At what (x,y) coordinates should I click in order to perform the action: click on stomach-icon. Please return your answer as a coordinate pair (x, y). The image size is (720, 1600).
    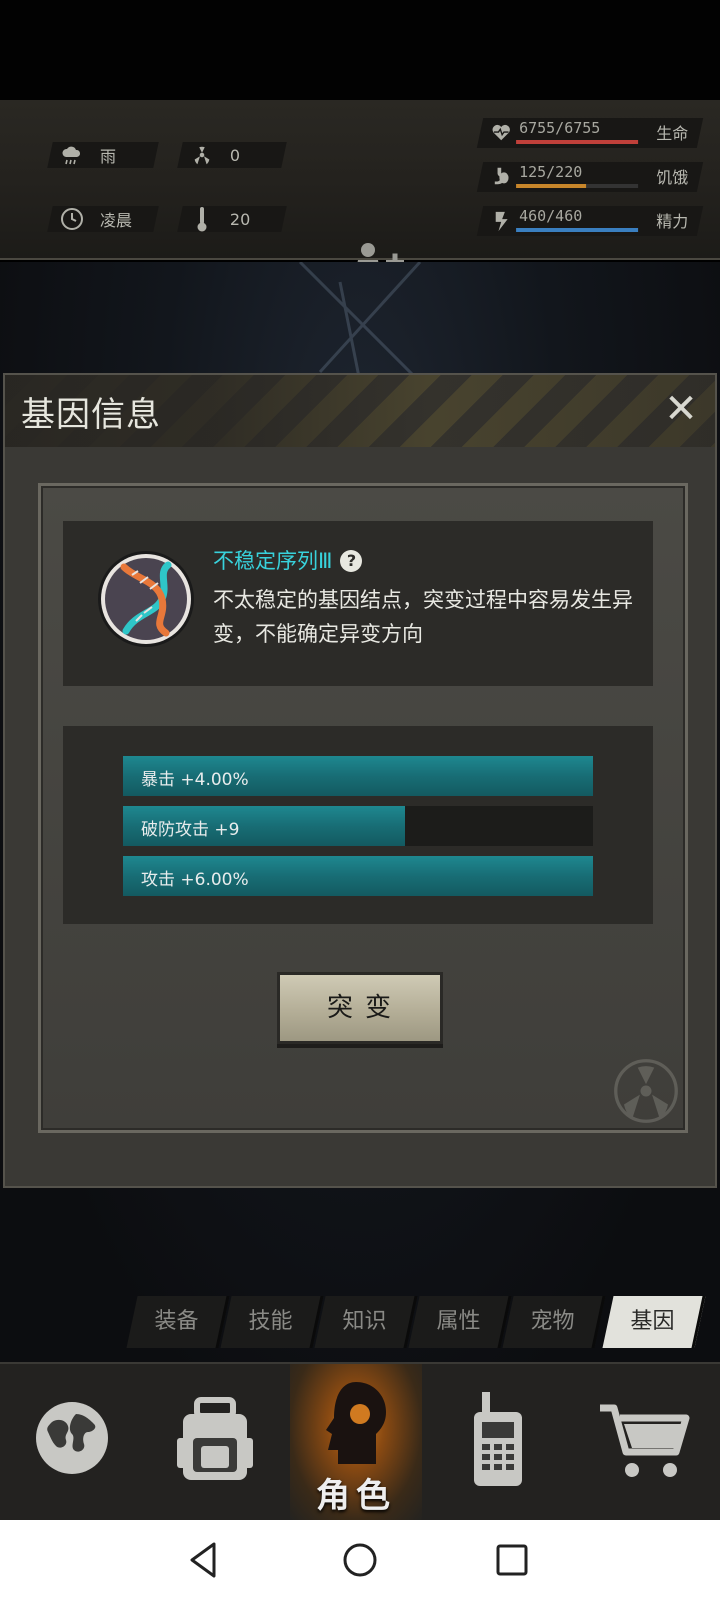
    Looking at the image, I should click on (501, 176).